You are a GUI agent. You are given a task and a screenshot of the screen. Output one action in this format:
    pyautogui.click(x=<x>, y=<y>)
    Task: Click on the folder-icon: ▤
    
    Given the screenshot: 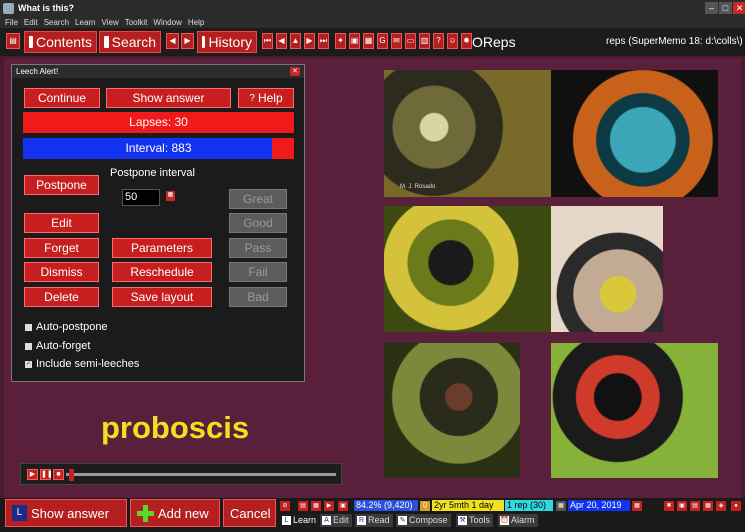 What is the action you would take?
    pyautogui.click(x=13, y=41)
    